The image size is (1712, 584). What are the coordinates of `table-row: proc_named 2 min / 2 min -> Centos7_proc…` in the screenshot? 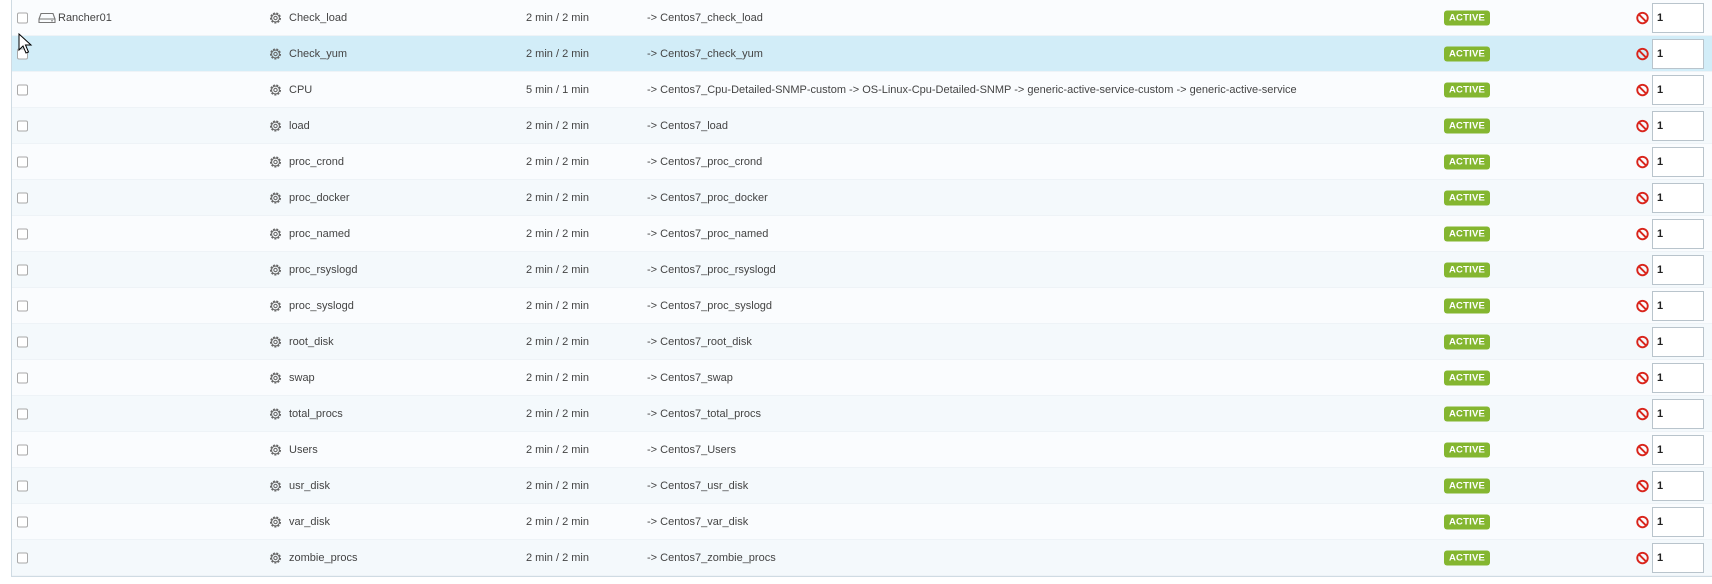 It's located at (862, 234).